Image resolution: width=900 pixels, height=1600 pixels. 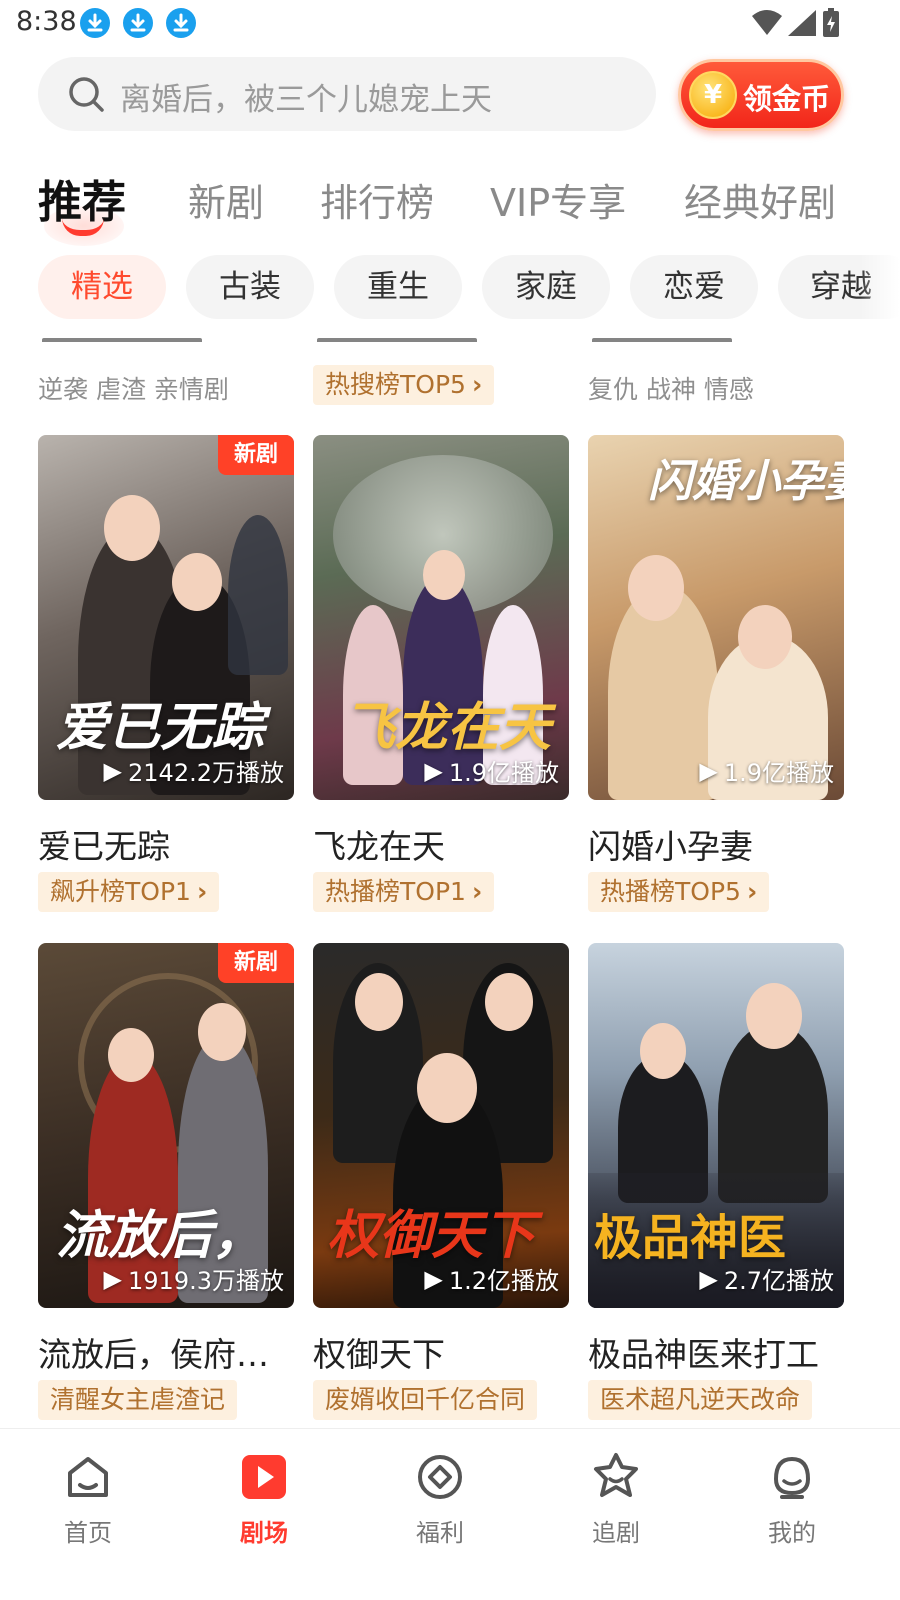 What do you see at coordinates (491, 1278) in the screenshot?
I see `play-count: ▶ 1.2亿播放` at bounding box center [491, 1278].